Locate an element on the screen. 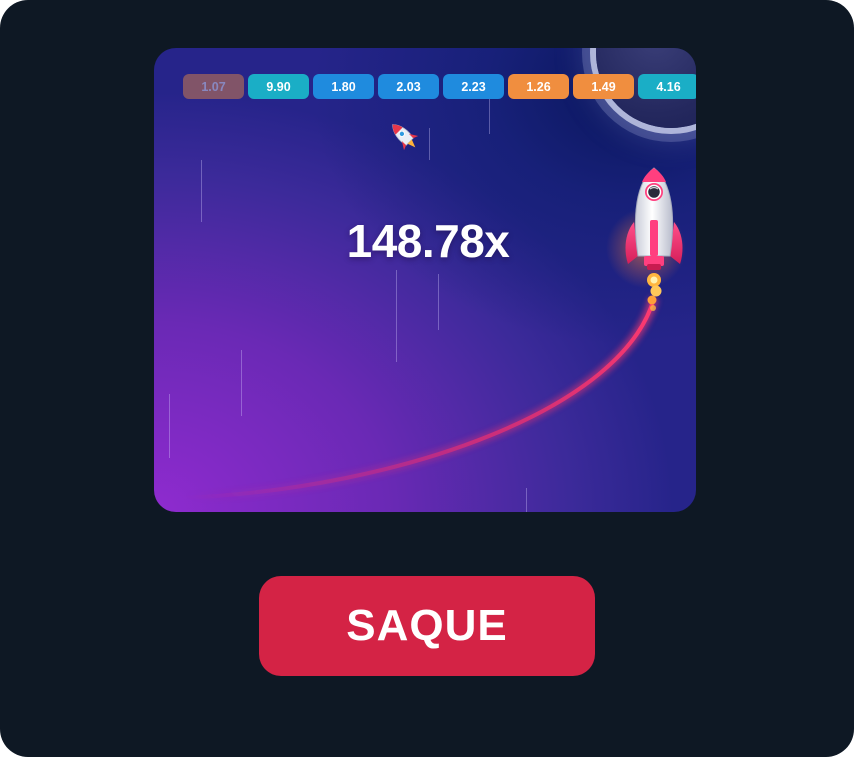 The image size is (854, 757). current-multiplier: 148.78x is located at coordinates (428, 241).